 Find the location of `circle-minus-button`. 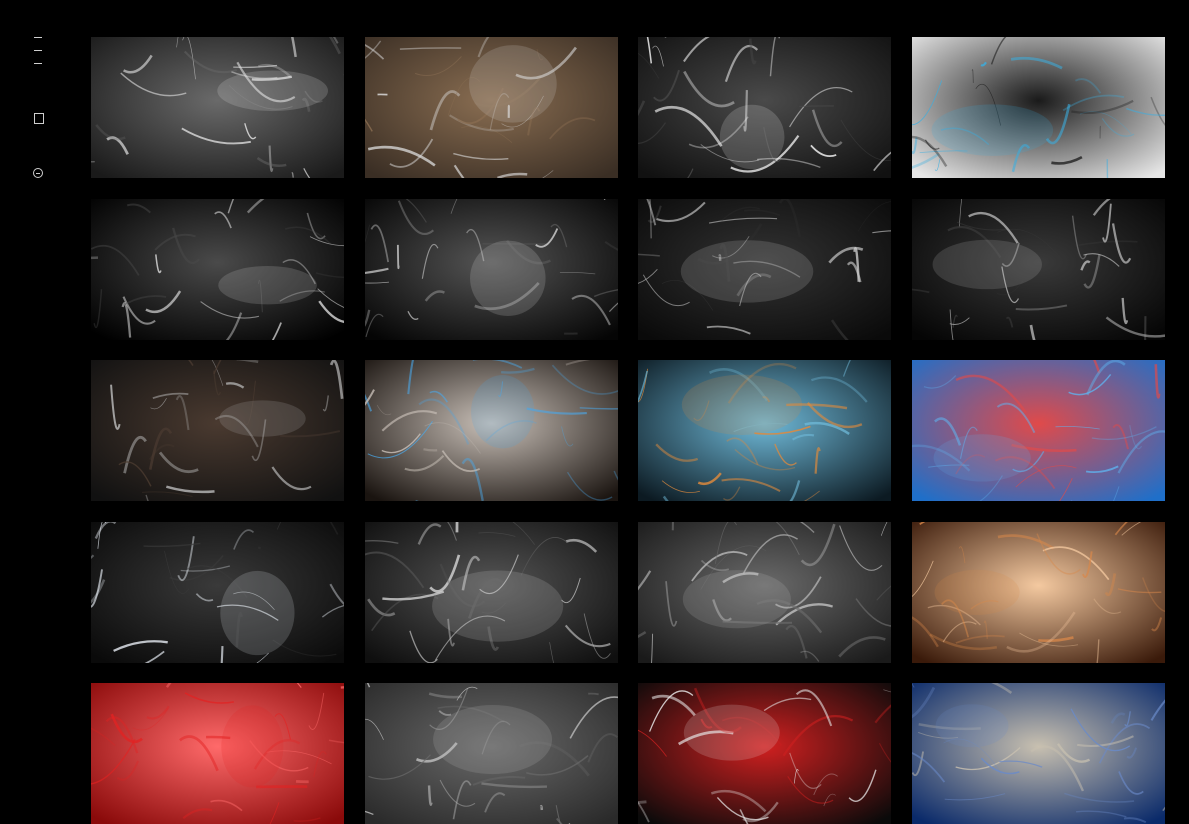

circle-minus-button is located at coordinates (38, 173).